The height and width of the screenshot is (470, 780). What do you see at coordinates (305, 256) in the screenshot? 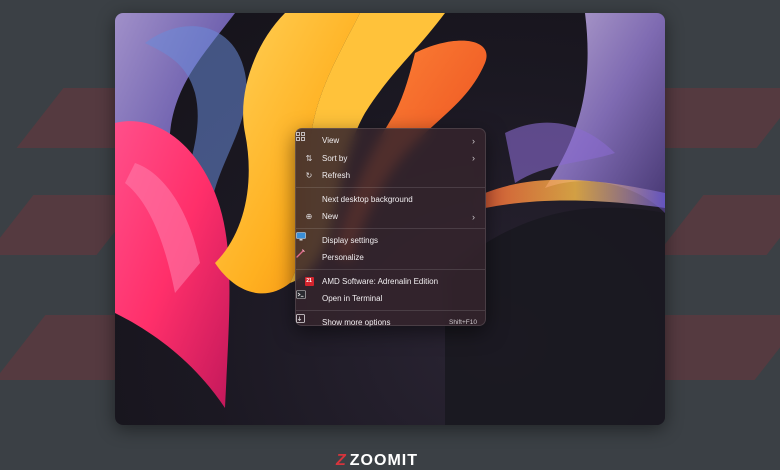
I see `brush-icon` at bounding box center [305, 256].